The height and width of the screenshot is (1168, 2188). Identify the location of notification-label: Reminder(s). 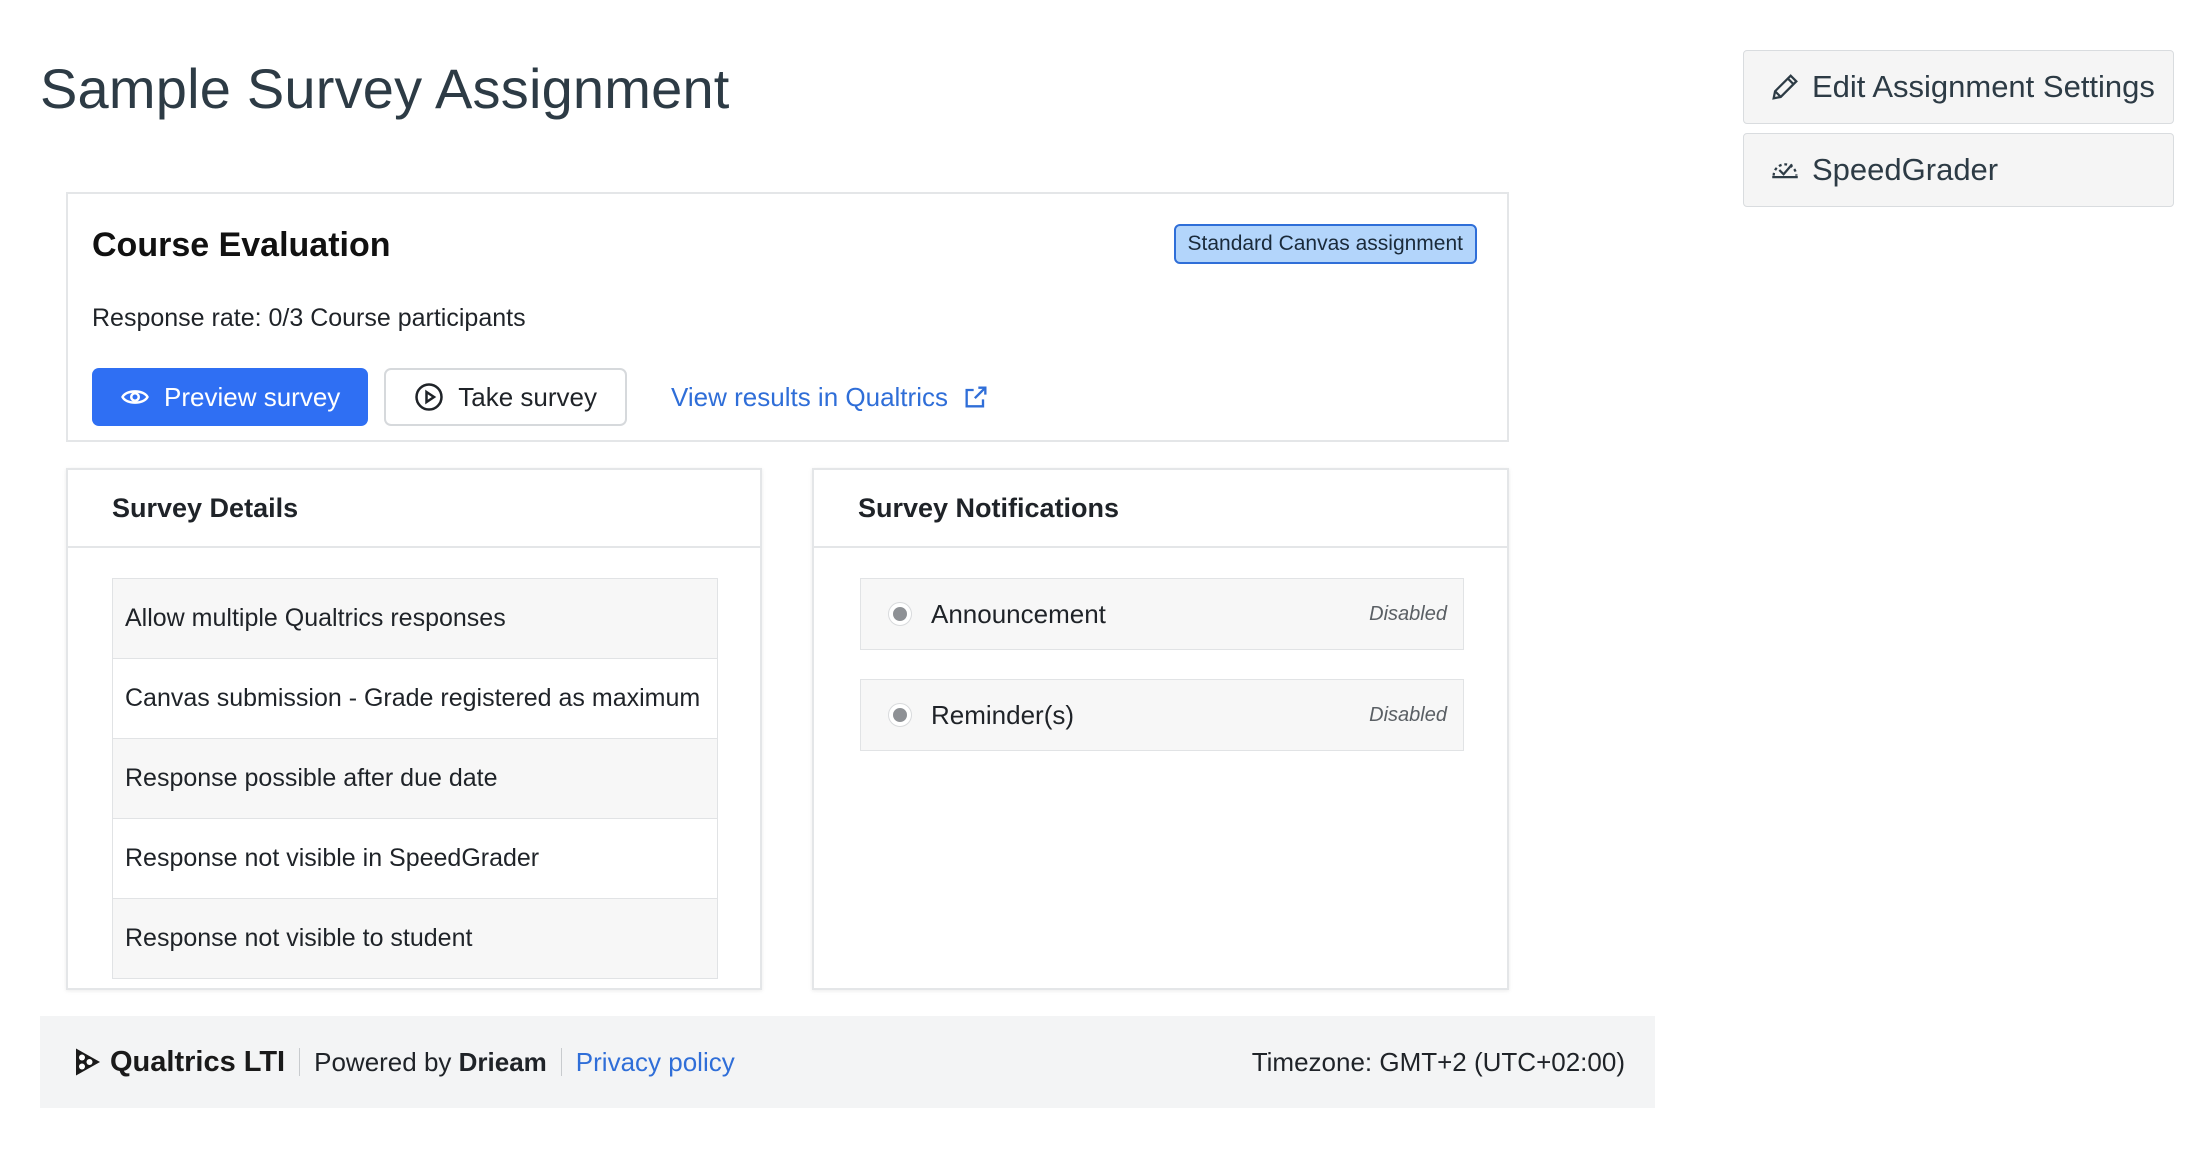
(1003, 714).